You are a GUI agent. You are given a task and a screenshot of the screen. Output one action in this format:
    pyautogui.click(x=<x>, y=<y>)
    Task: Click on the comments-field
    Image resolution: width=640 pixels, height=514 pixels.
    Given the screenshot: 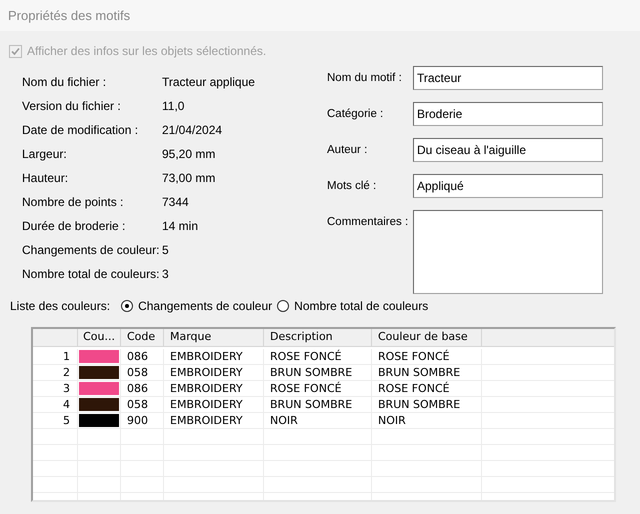 What is the action you would take?
    pyautogui.click(x=508, y=252)
    